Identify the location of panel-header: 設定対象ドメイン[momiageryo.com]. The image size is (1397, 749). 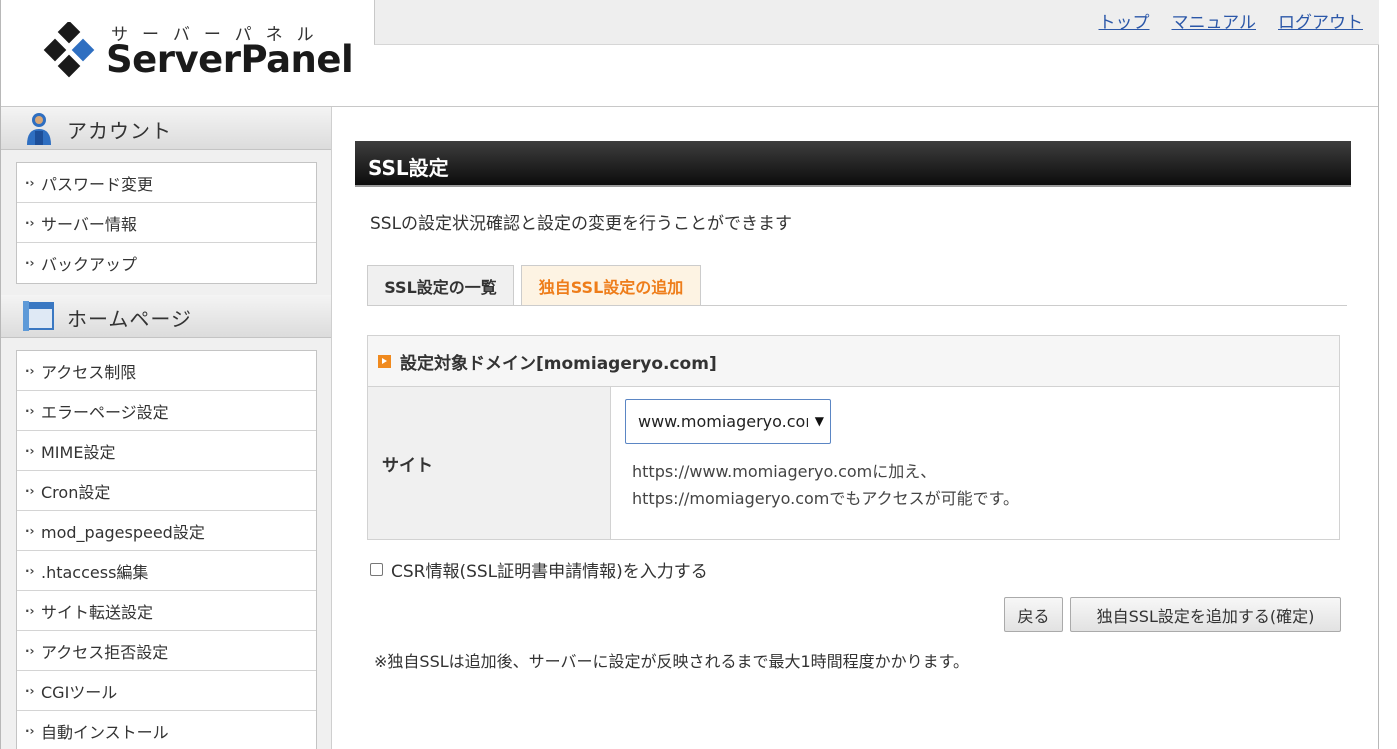
(853, 361).